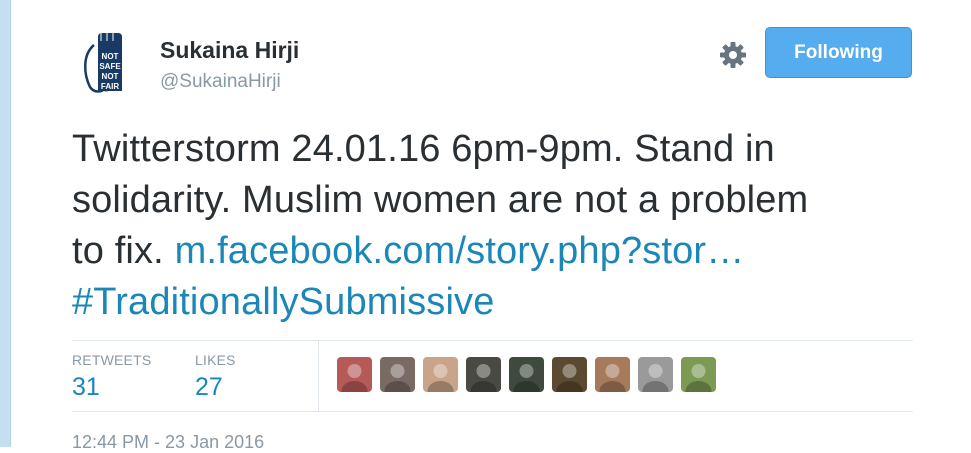 The width and height of the screenshot is (971, 453). What do you see at coordinates (838, 52) in the screenshot?
I see `following-button: Following` at bounding box center [838, 52].